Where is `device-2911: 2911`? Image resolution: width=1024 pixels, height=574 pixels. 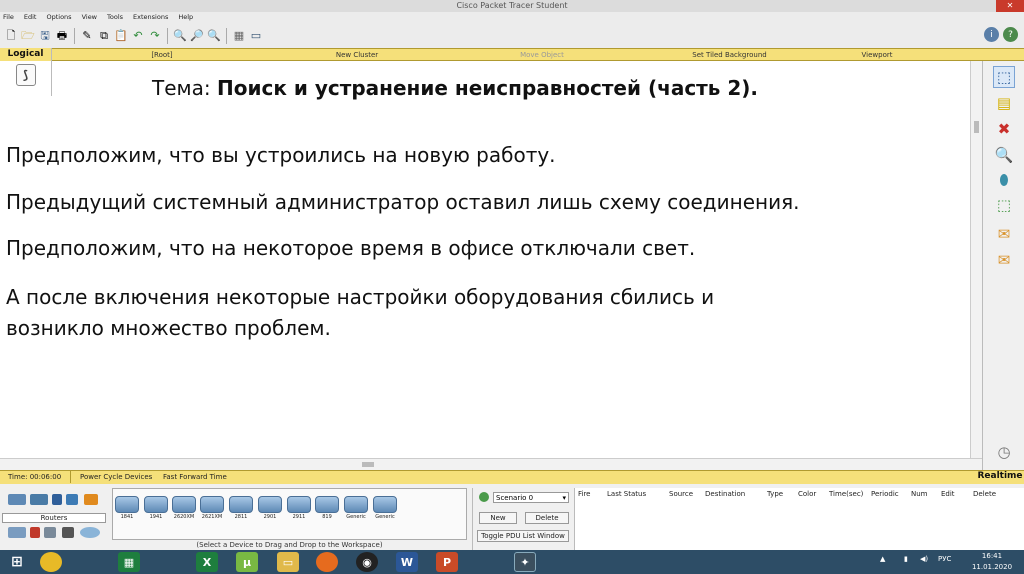 device-2911: 2911 is located at coordinates (299, 509).